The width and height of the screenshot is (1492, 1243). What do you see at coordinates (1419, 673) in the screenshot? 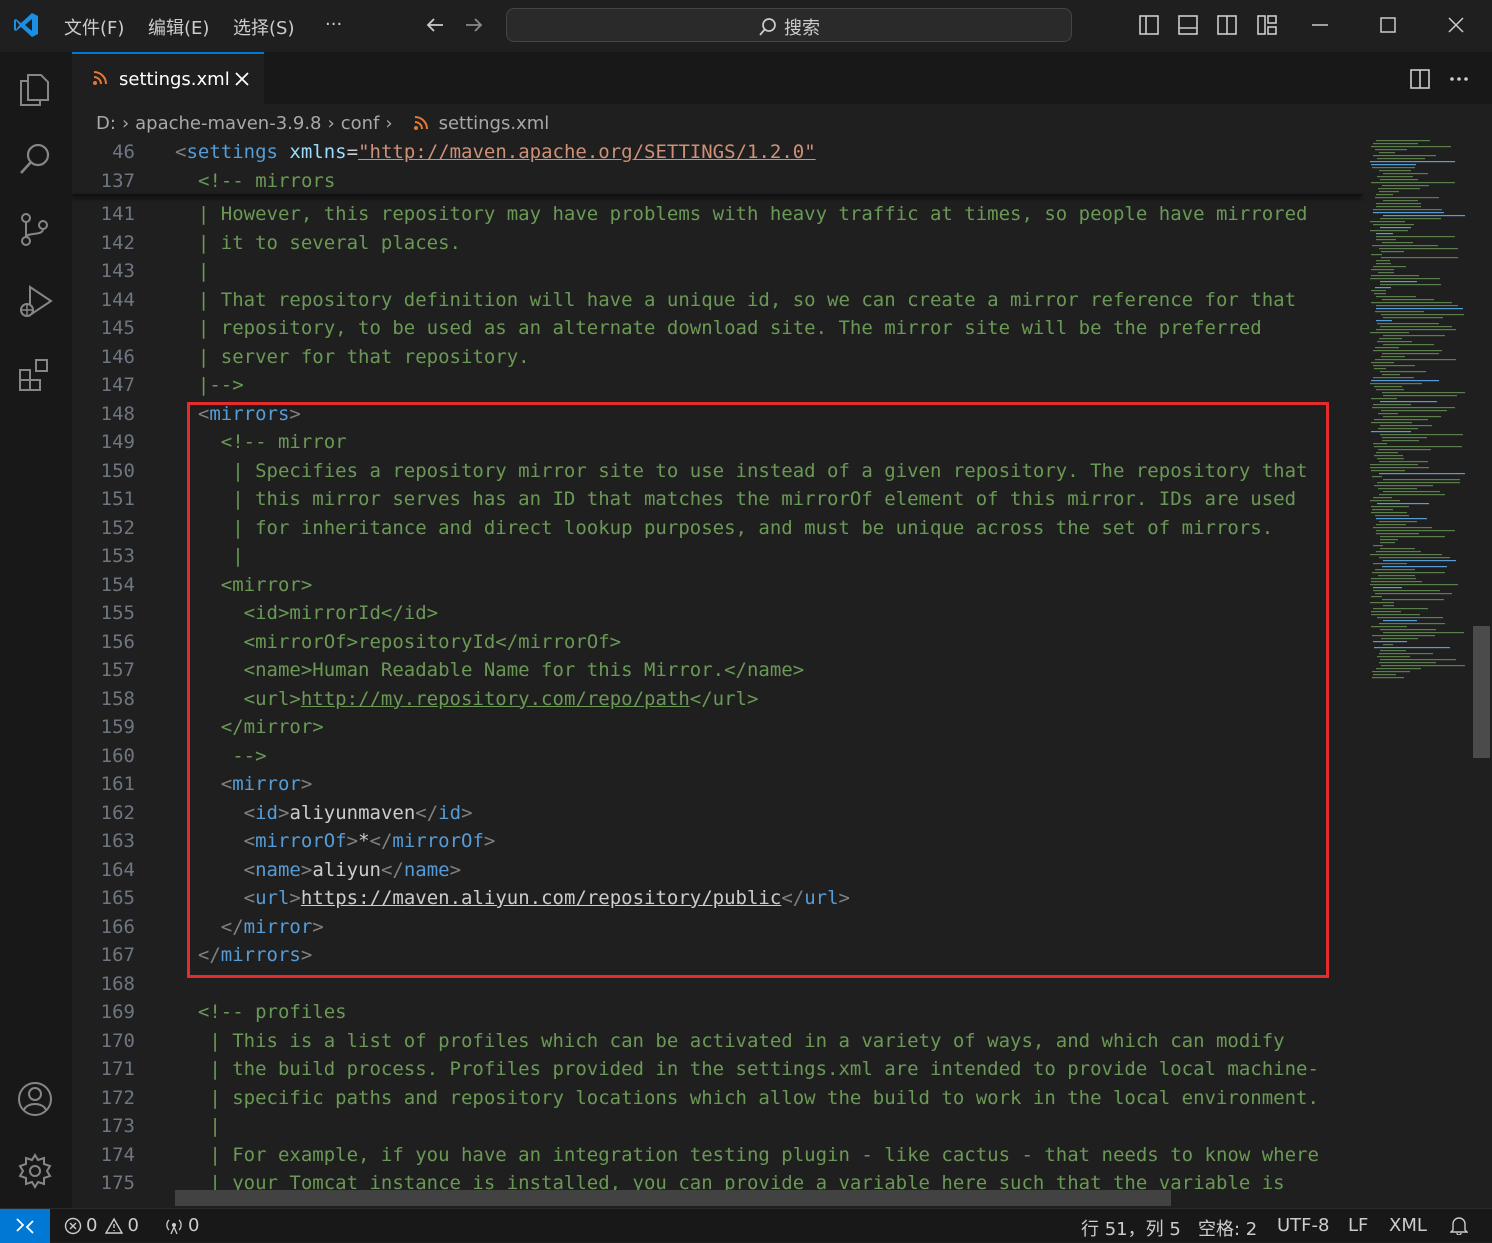
I see `minimap` at bounding box center [1419, 673].